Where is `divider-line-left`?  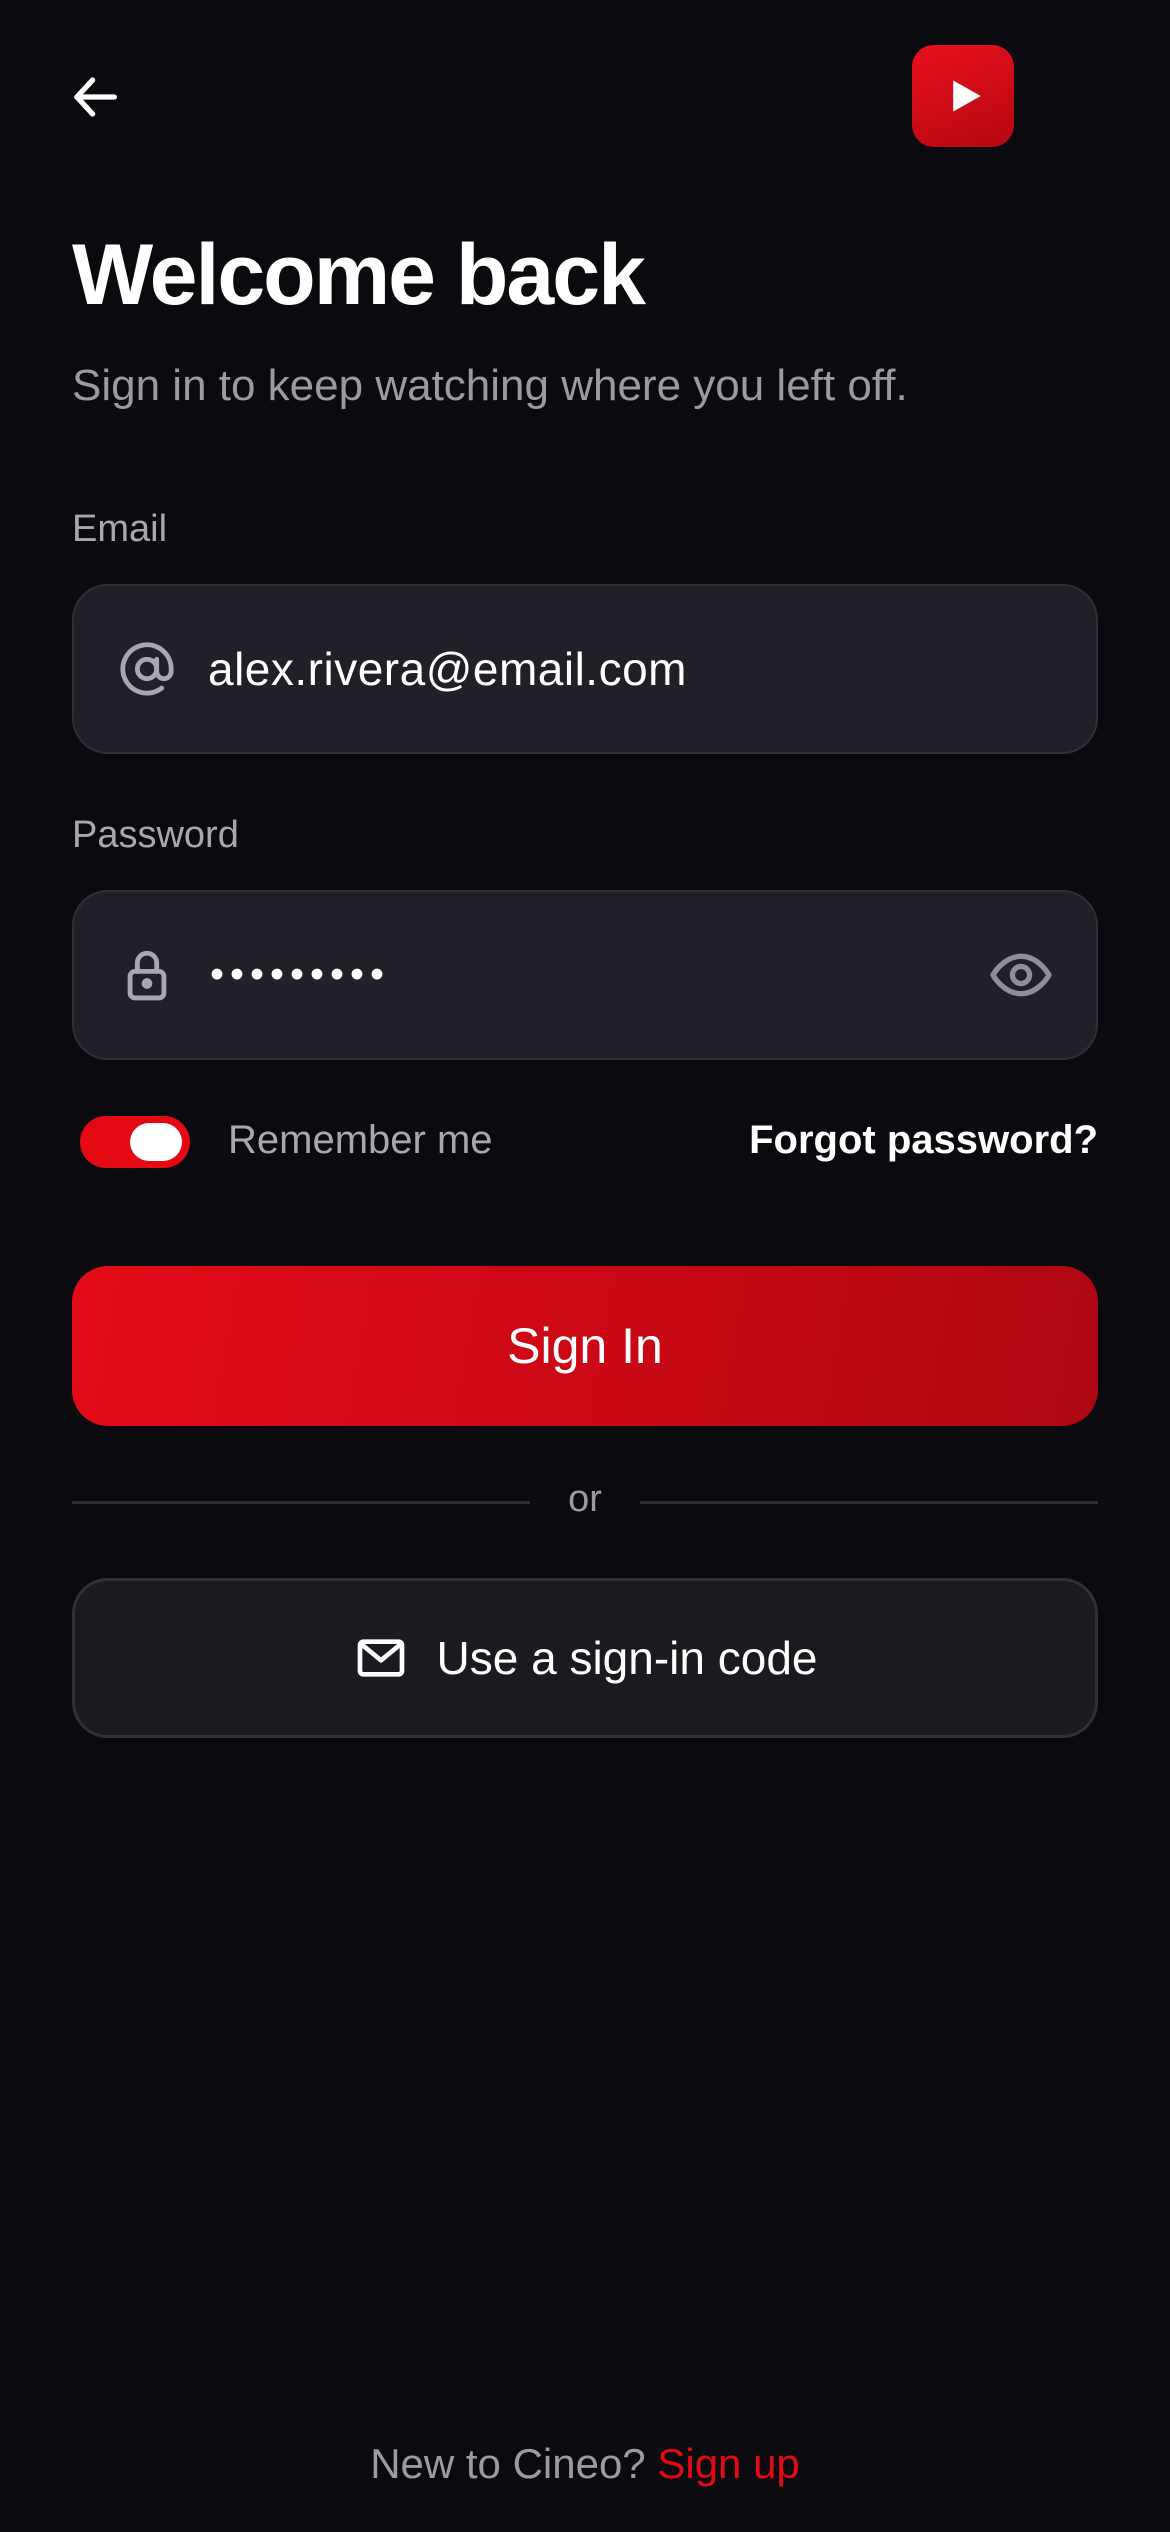
divider-line-left is located at coordinates (301, 1502).